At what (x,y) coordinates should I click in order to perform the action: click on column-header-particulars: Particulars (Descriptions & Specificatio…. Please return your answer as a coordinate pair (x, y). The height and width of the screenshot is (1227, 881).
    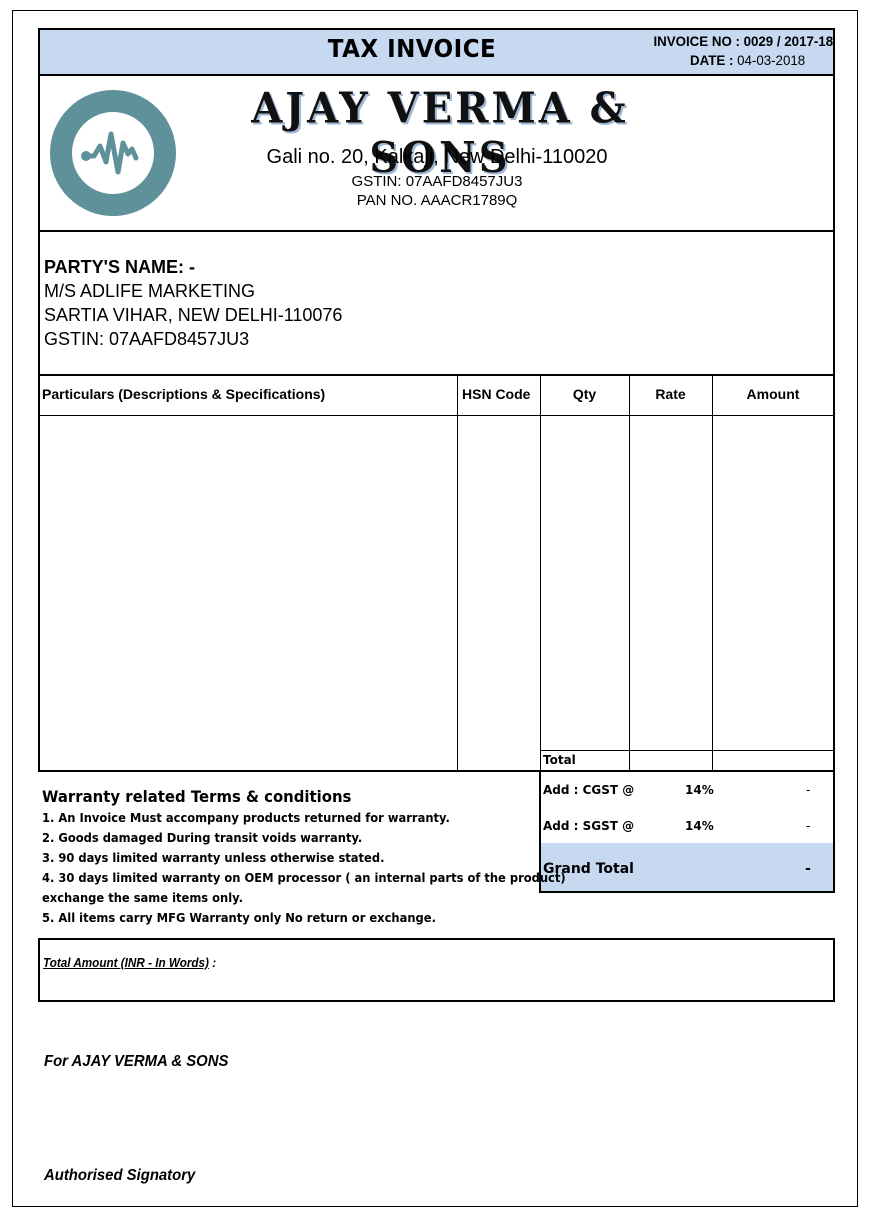
    Looking at the image, I should click on (184, 394).